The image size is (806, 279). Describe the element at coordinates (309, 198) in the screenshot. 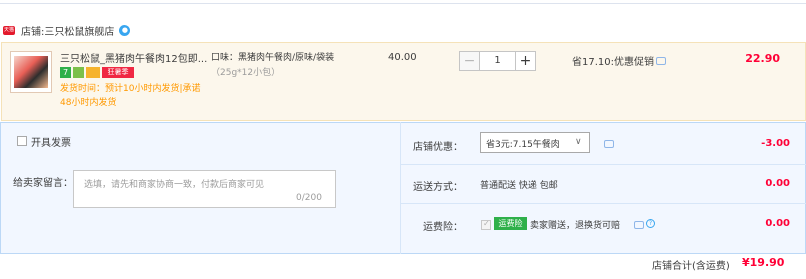

I see `message-char-count: 0/200` at that location.